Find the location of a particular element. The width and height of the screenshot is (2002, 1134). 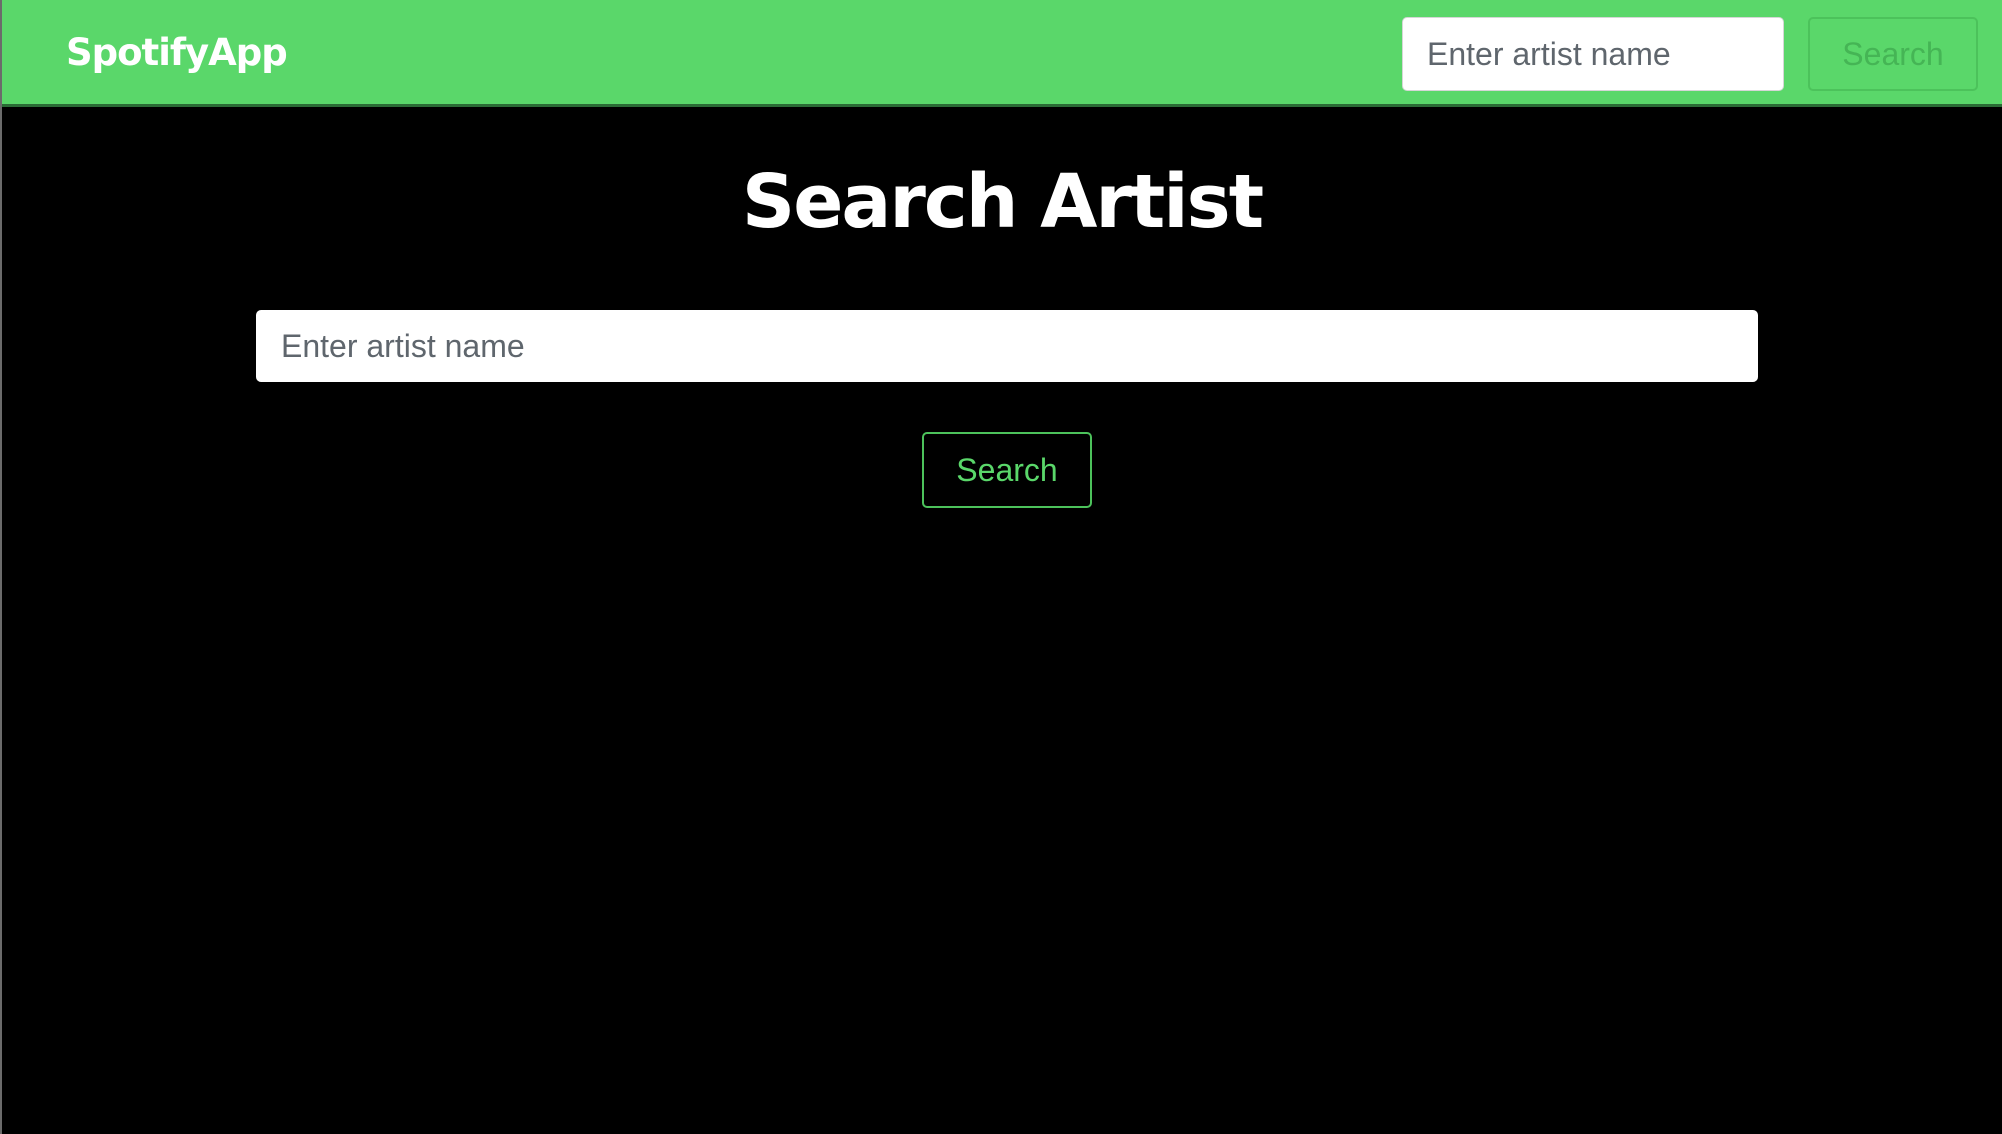

top-navbar: SpotifyApp Search is located at coordinates (1002, 53).